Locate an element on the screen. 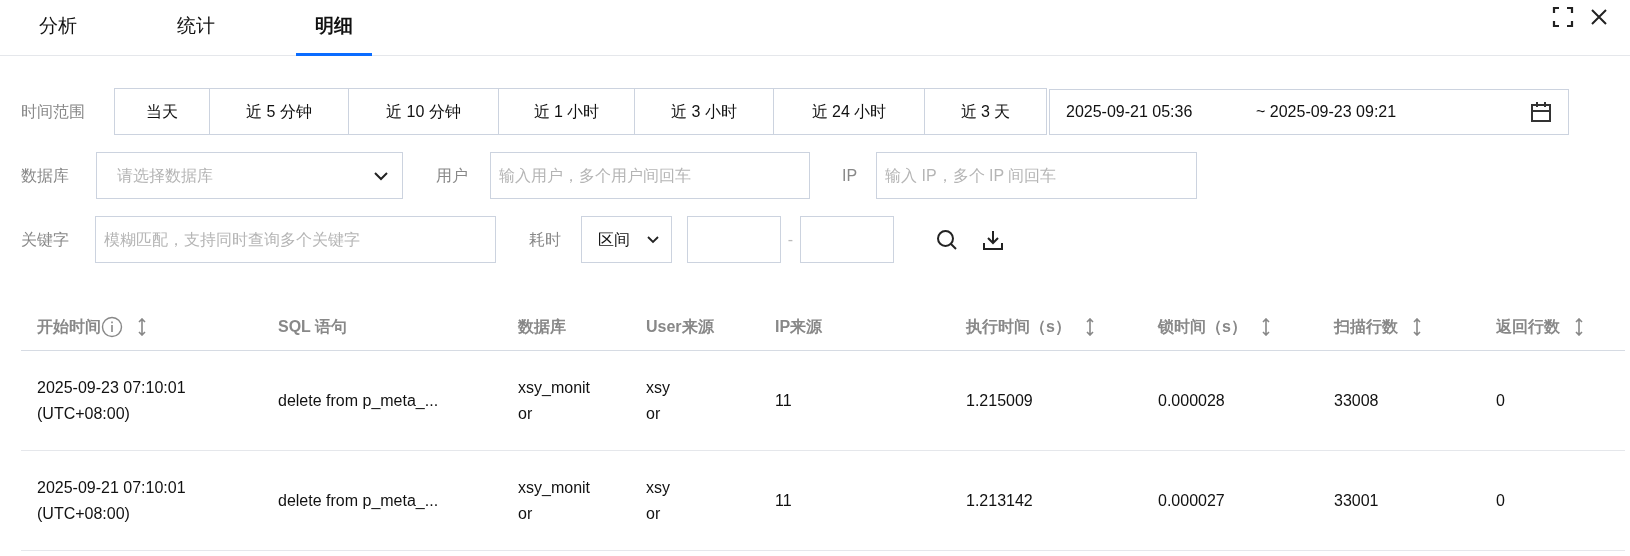 The image size is (1630, 556). ip-input-text: 输入 IP，多个 IP 间回车 is located at coordinates (1036, 175).